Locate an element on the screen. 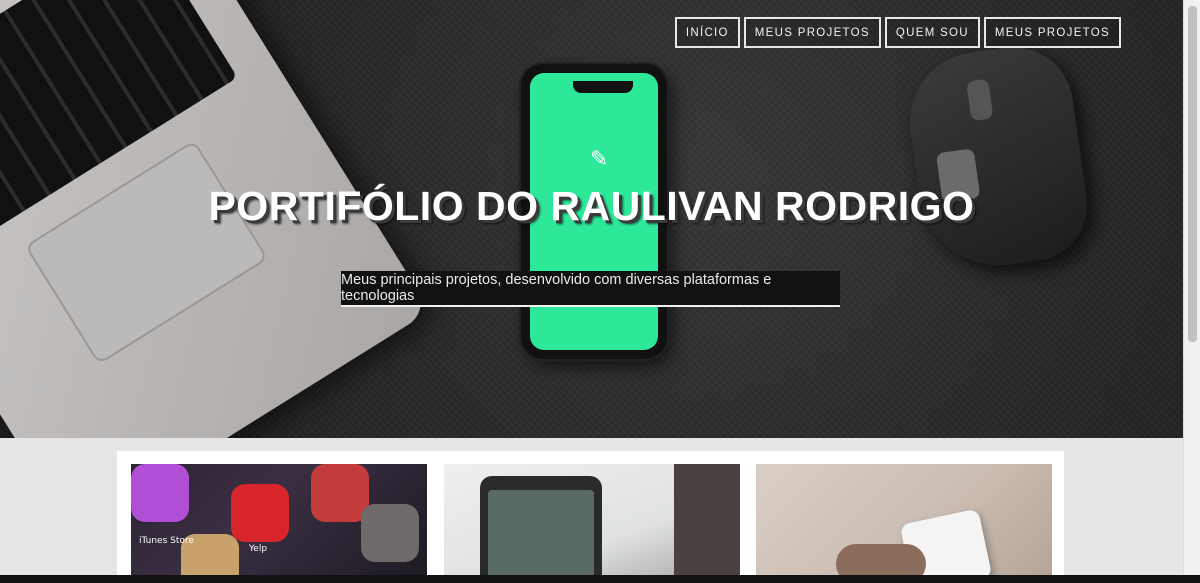 The height and width of the screenshot is (583, 1200). scrollbar is located at coordinates (1191, 287).